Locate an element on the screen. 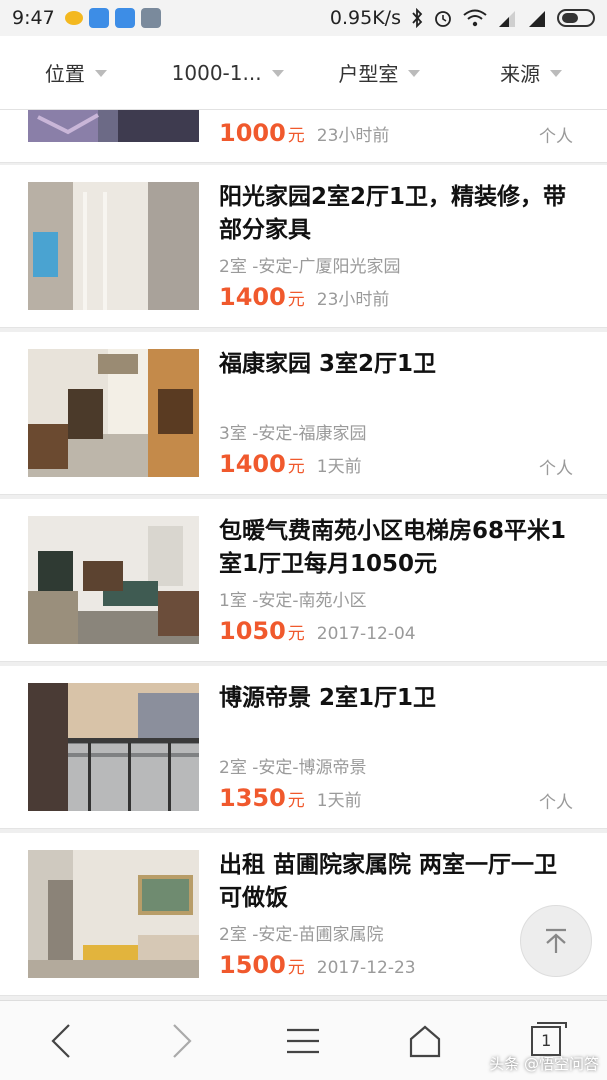  chevron-right-icon is located at coordinates (182, 1040).